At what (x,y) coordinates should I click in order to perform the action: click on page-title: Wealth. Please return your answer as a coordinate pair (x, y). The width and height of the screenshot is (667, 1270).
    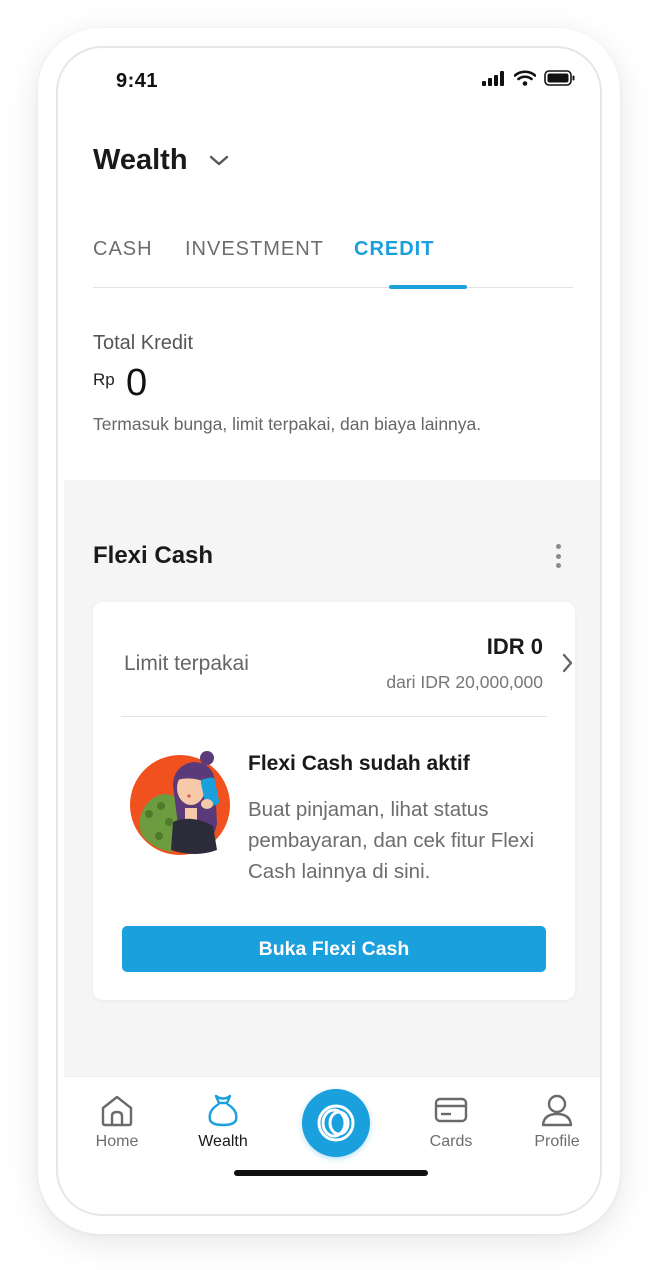
    Looking at the image, I should click on (140, 160).